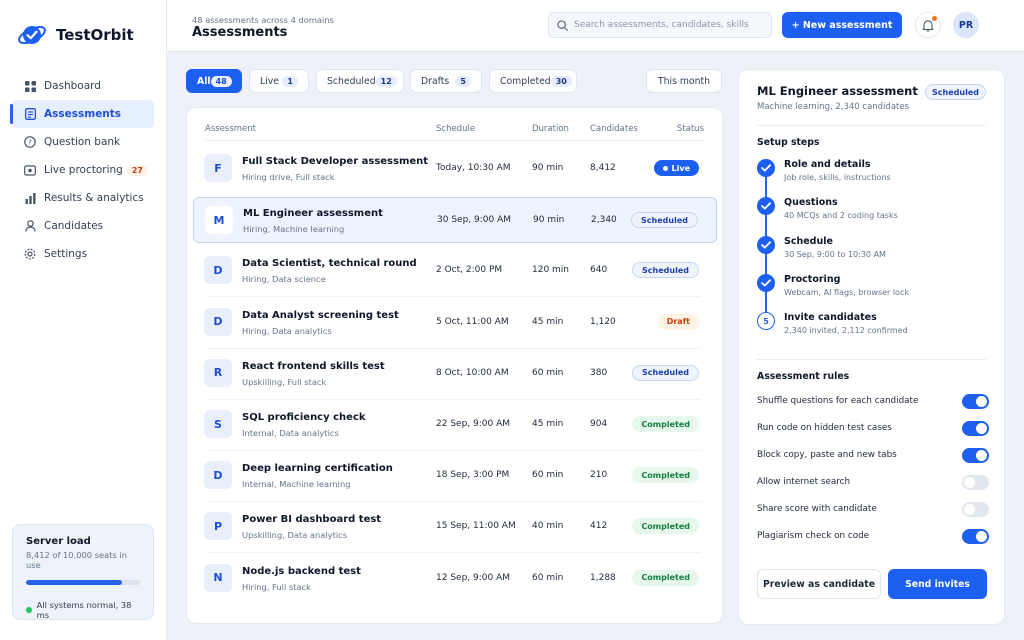 The height and width of the screenshot is (640, 1024). I want to click on logo: TestOrbit, so click(75, 35).